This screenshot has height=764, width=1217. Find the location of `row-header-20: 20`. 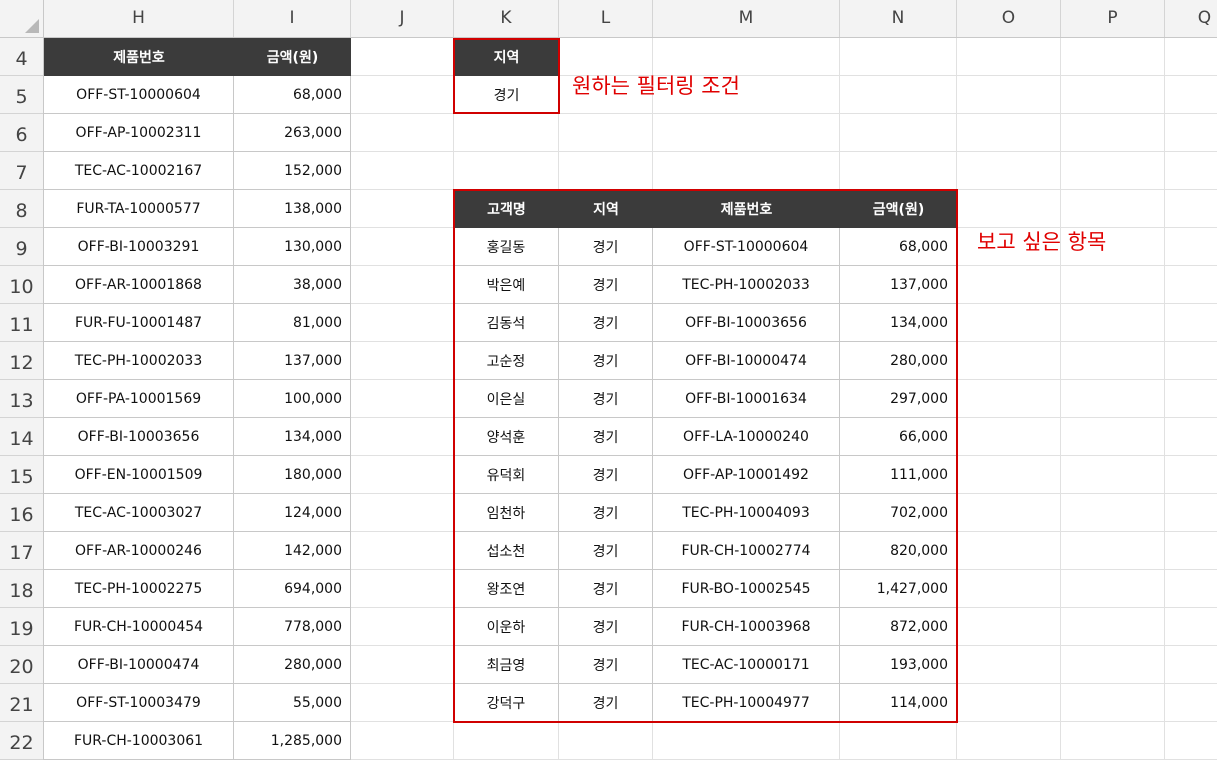

row-header-20: 20 is located at coordinates (21, 665).